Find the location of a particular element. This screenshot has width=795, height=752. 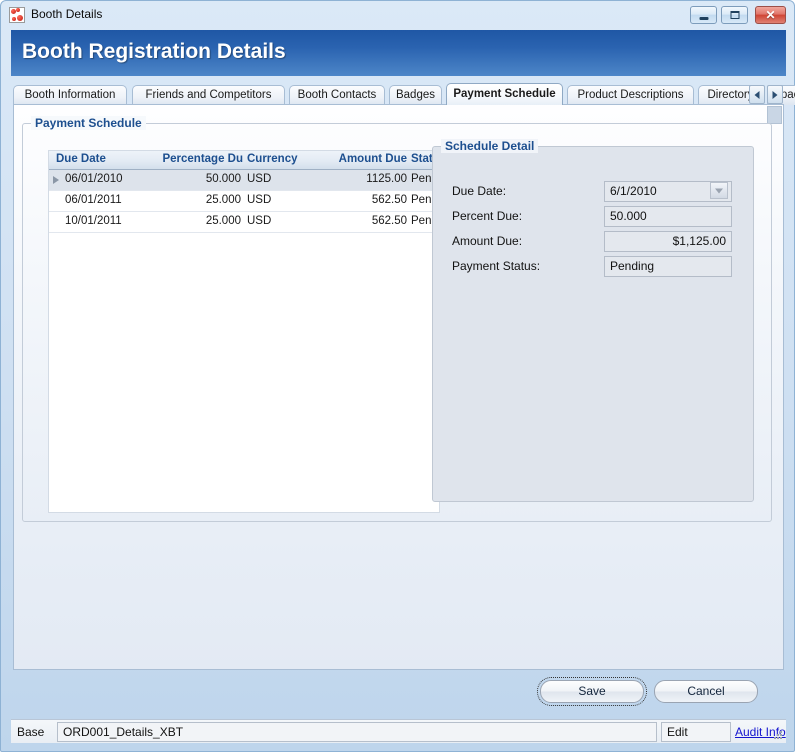

table-row: 10/01/2011 25.000 USD 562.50 Pending is located at coordinates (251, 222).